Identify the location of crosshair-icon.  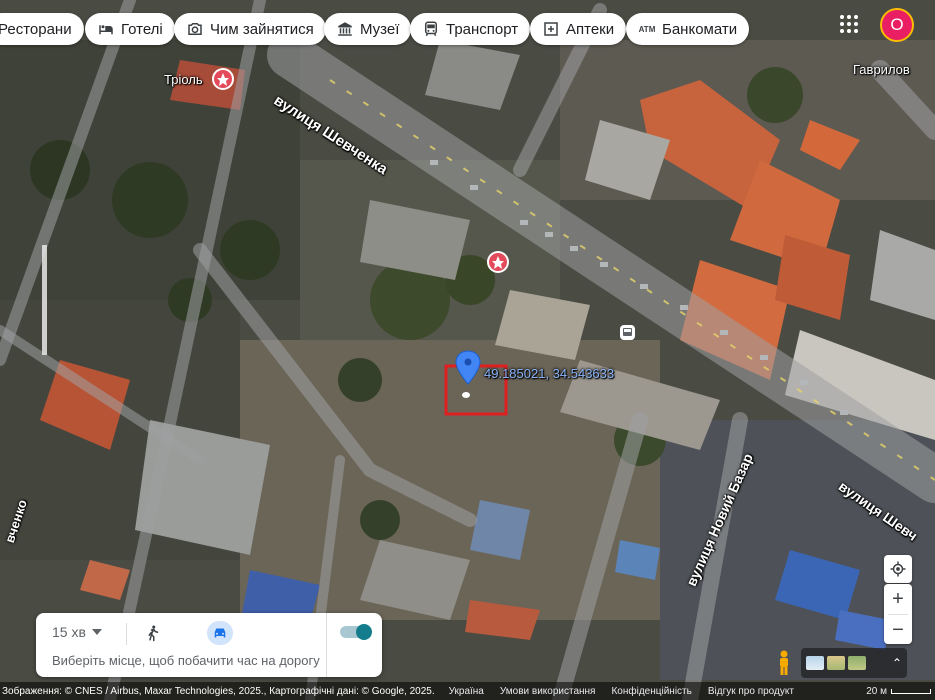
(898, 569).